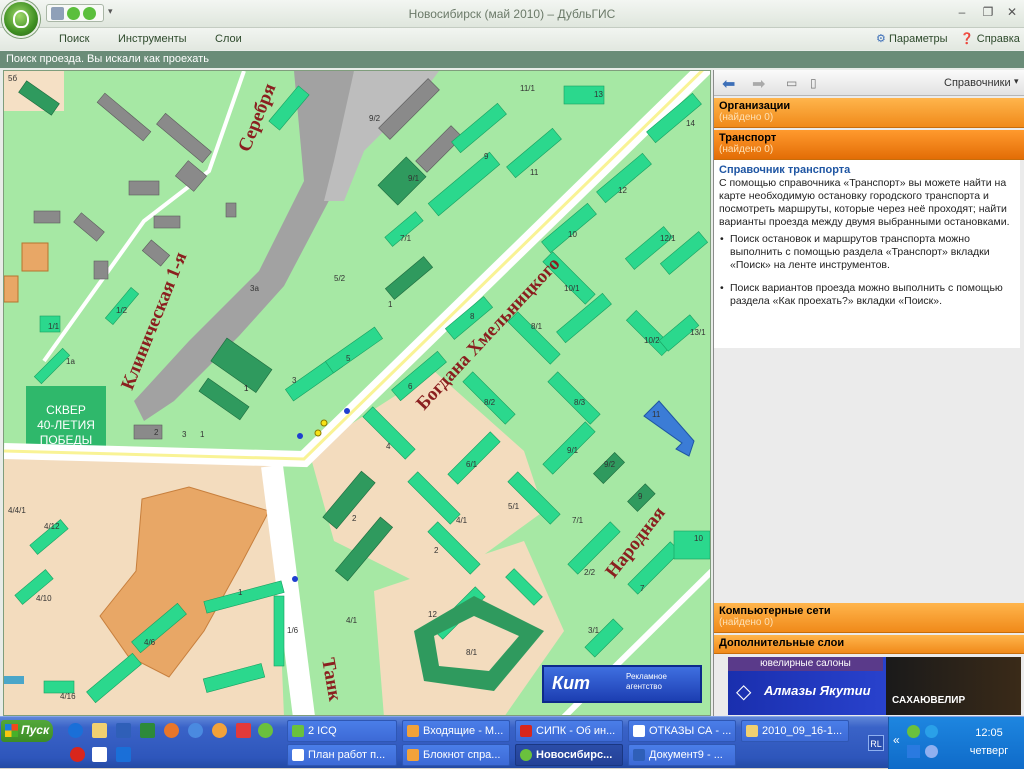 This screenshot has height=769, width=1024. I want to click on dublgis-quick-icon, so click(265, 730).